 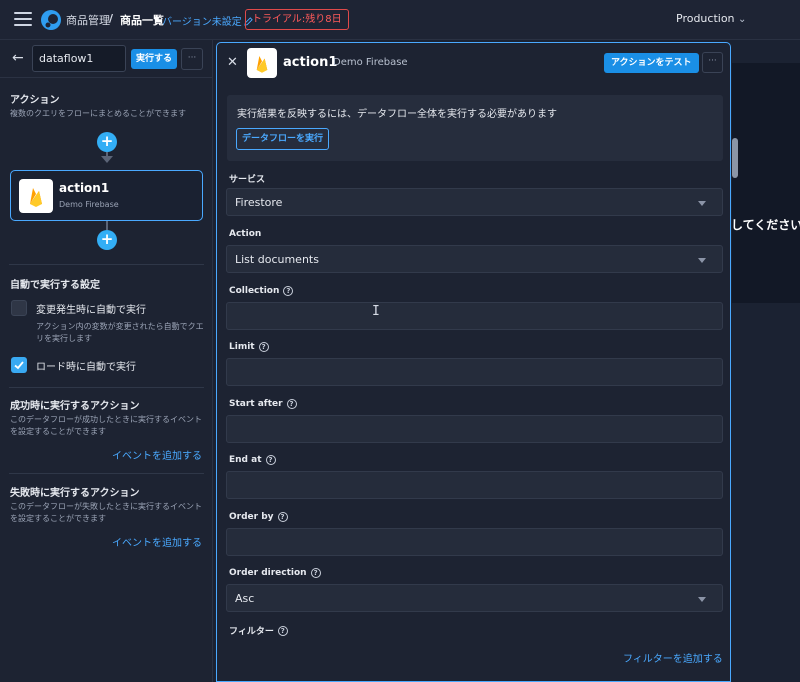 I want to click on environment-selector: Production ⌄, so click(x=711, y=18).